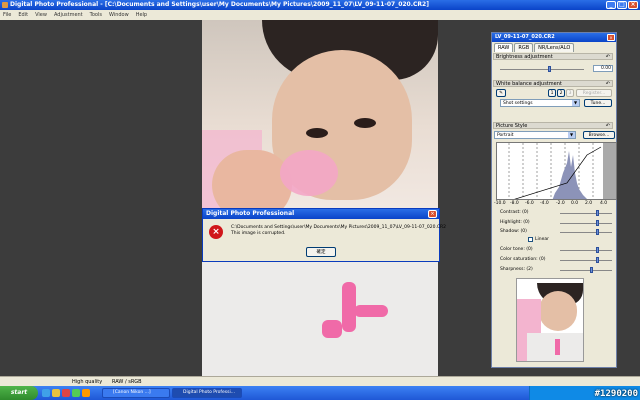 The width and height of the screenshot is (640, 400). I want to click on color-saturation-slider-track, so click(586, 260).